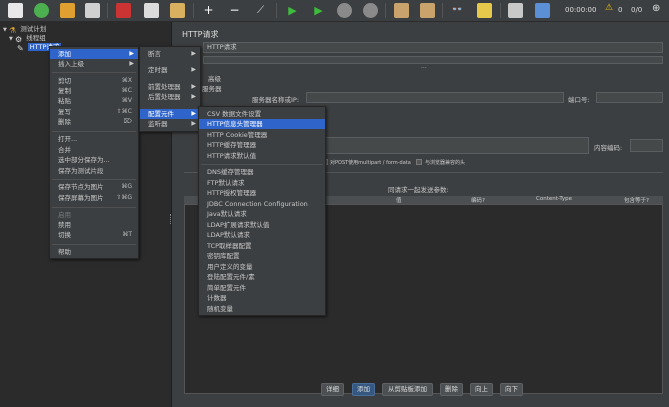 This screenshot has height=407, width=669. Describe the element at coordinates (445, 163) in the screenshot. I see `browser-headers-label: 与浏览器兼容的头` at that location.